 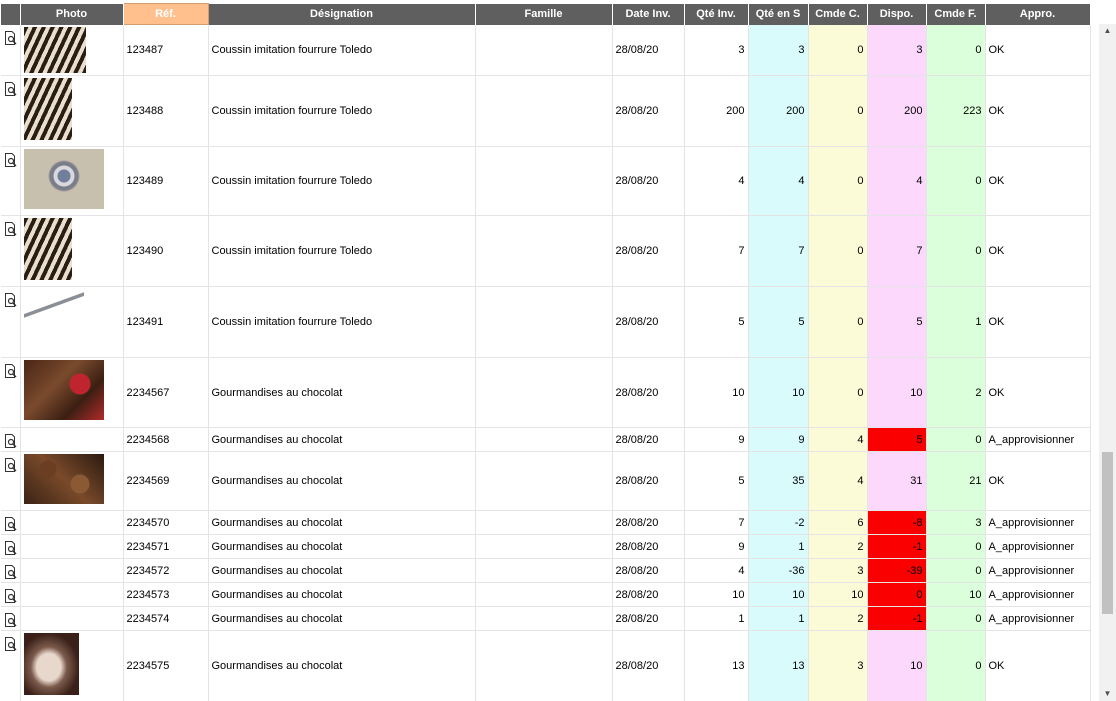 I want to click on vertical-scrollbar: ▲ ▼, so click(x=1107, y=362).